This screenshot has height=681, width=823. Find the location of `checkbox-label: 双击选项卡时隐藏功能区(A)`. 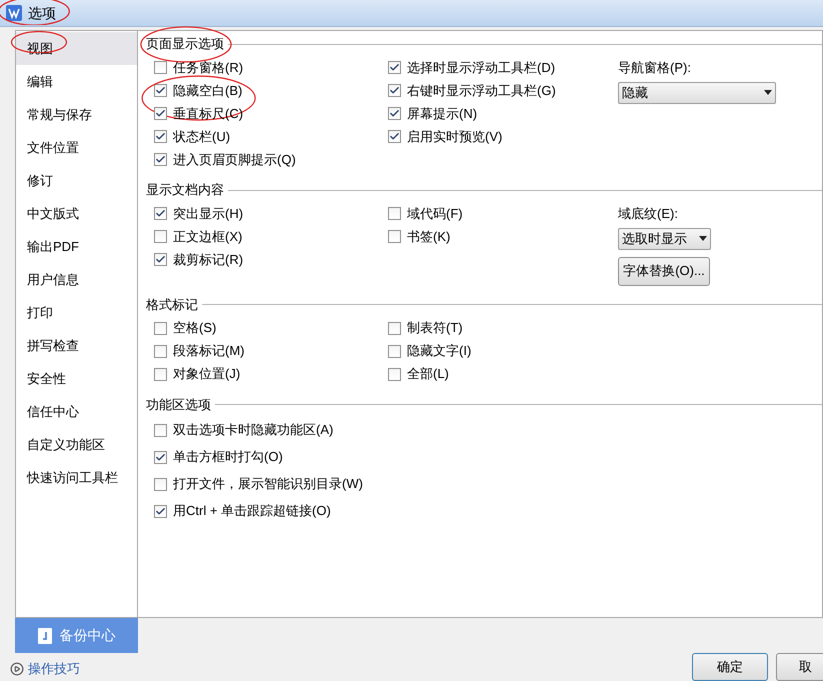

checkbox-label: 双击选项卡时隐藏功能区(A) is located at coordinates (253, 430).